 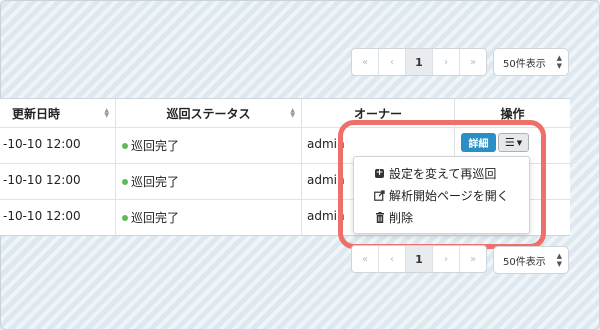 I want to click on pagination-top: « ‹ 1 › », so click(x=419, y=62).